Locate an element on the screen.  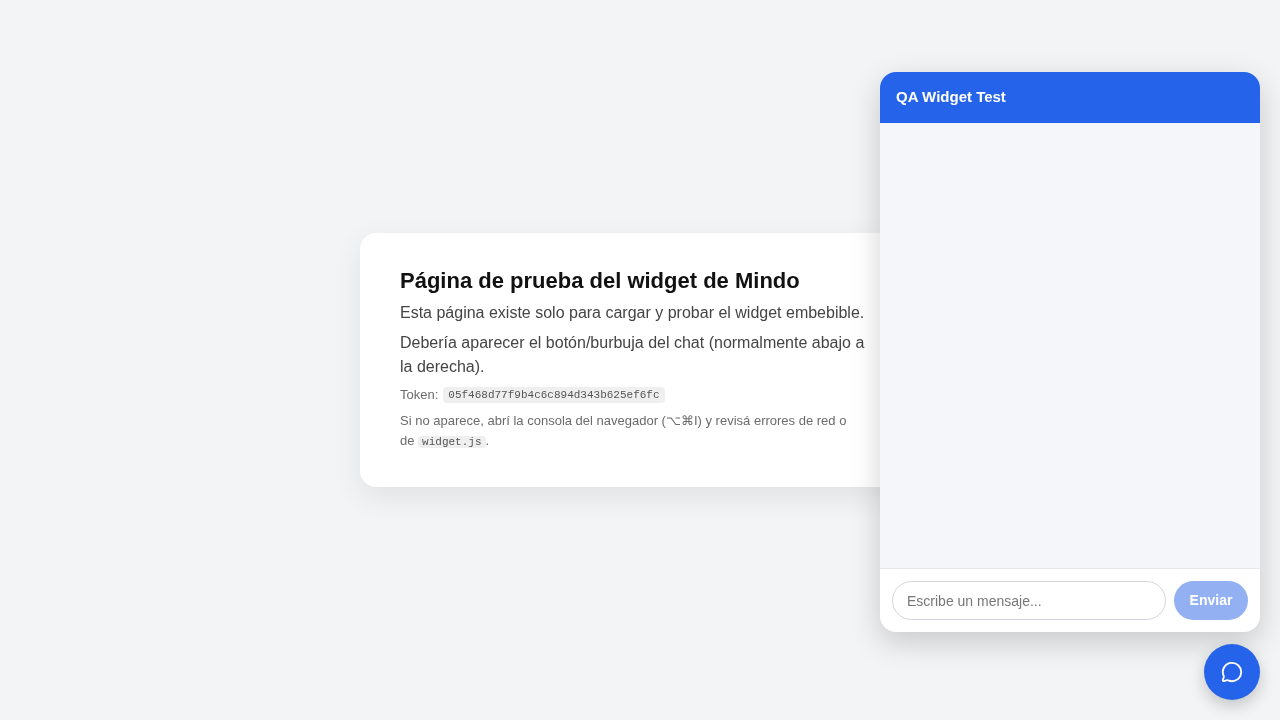
token-label: Token: is located at coordinates (419, 395).